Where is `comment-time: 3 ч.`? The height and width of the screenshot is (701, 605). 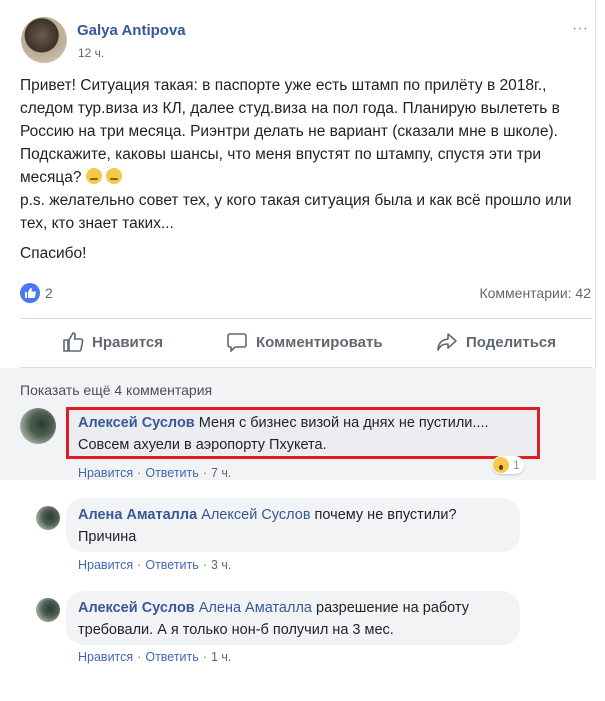 comment-time: 3 ч. is located at coordinates (221, 565).